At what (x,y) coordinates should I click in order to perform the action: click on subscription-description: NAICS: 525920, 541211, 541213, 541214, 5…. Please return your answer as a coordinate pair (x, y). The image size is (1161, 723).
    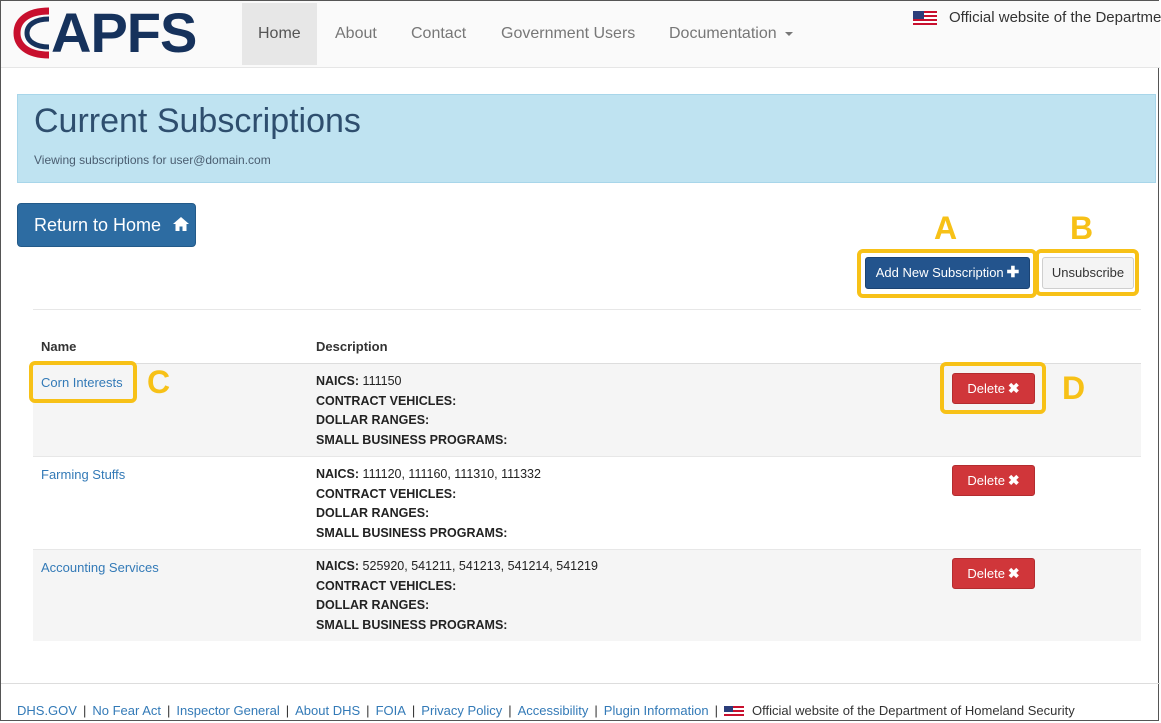
    Looking at the image, I should click on (457, 596).